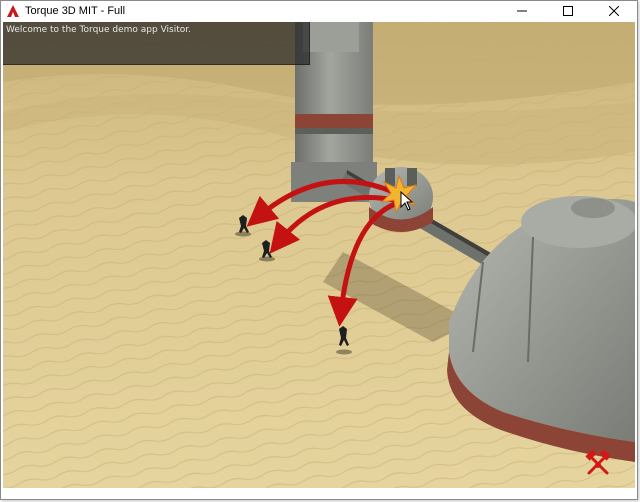 The image size is (640, 502). What do you see at coordinates (13, 11) in the screenshot?
I see `torque-logo-icon` at bounding box center [13, 11].